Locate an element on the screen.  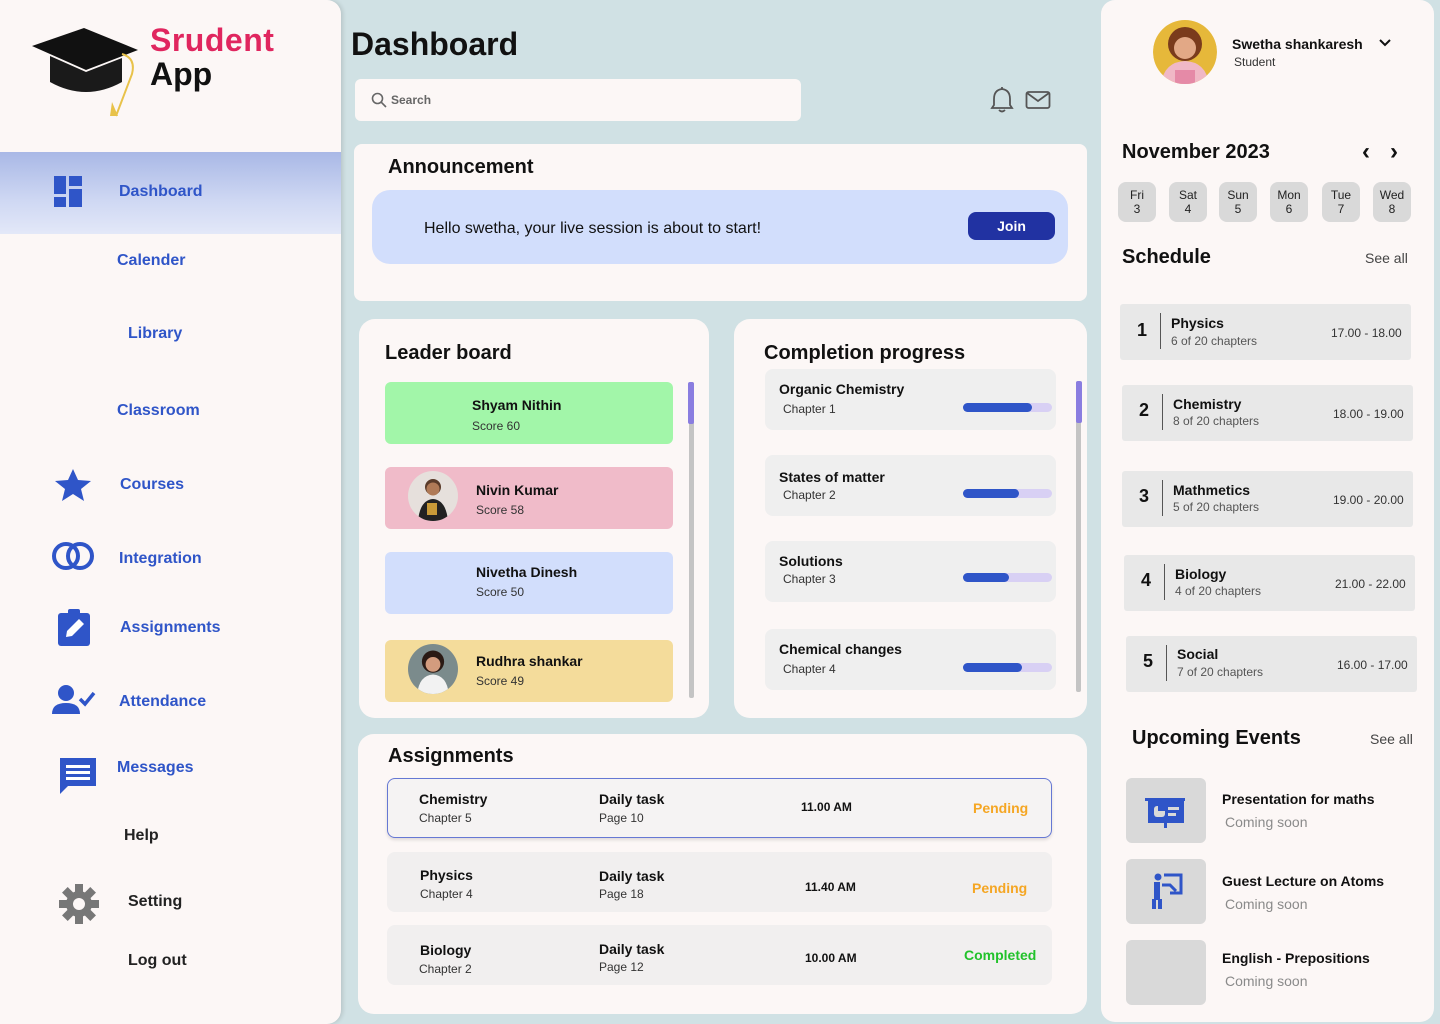
schedule-item: 1 Physics 6 of 20 chapters 17.00 - 18.00 is located at coordinates (1265, 332).